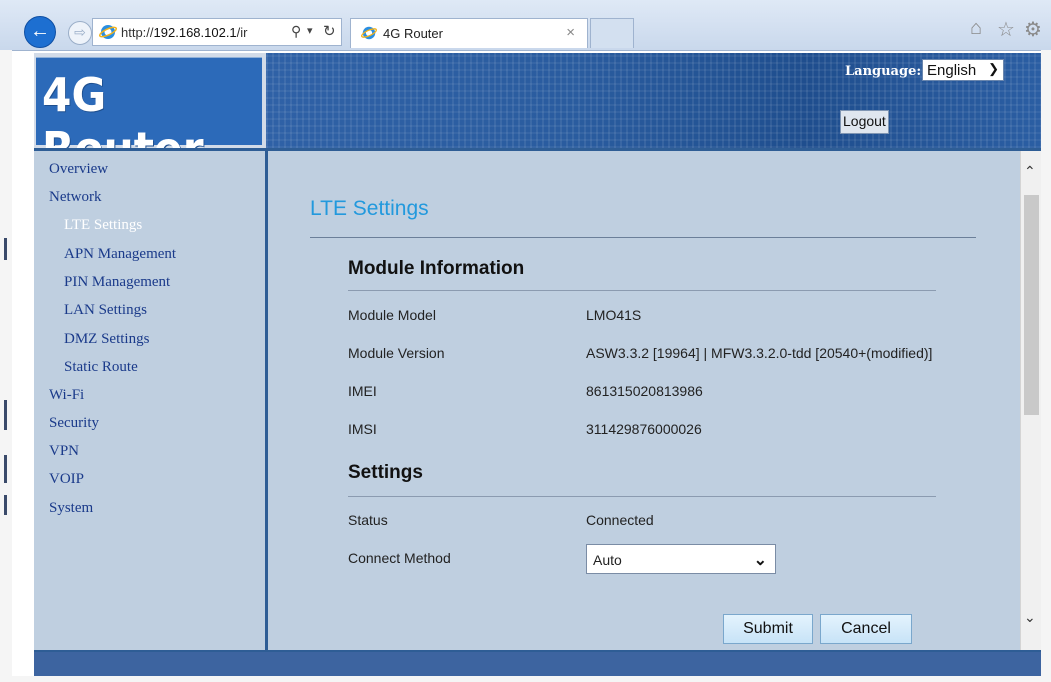 This screenshot has height=682, width=1051. I want to click on sidebar-item-apn-management: APN Management, so click(120, 254).